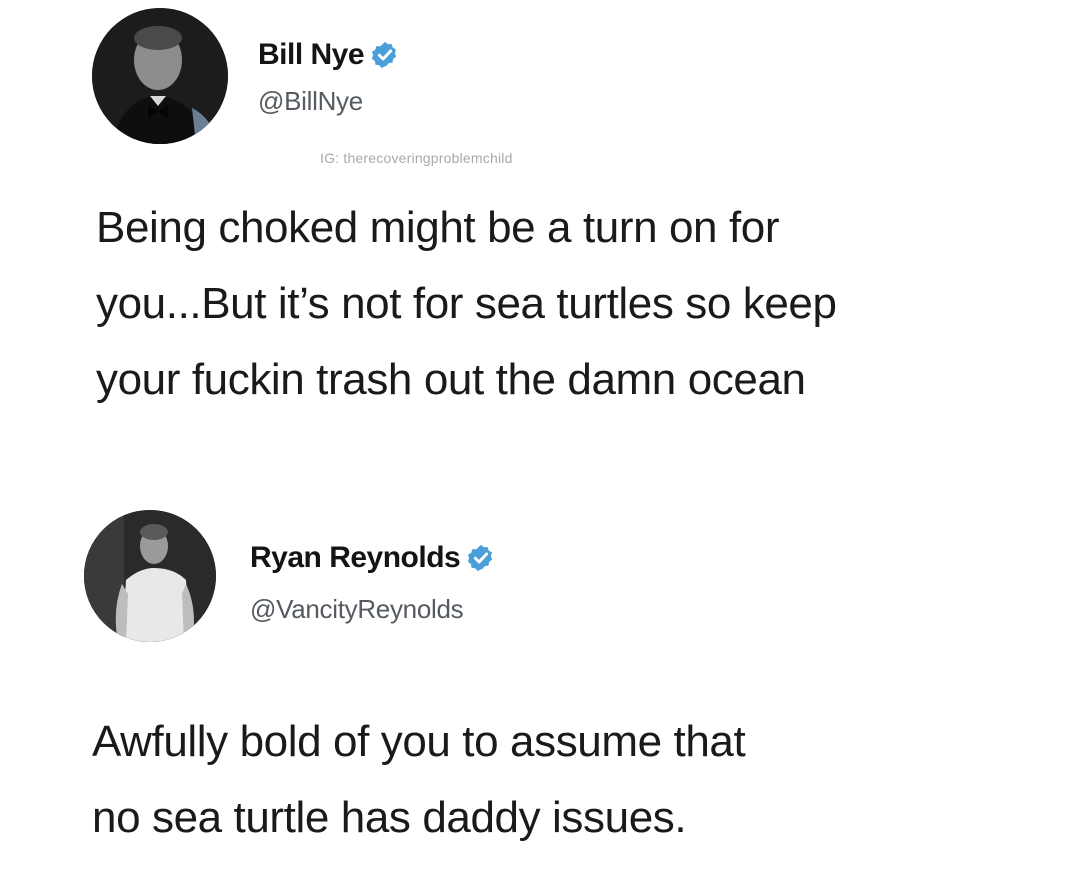 This screenshot has width=1080, height=876. I want to click on avatar, so click(150, 576).